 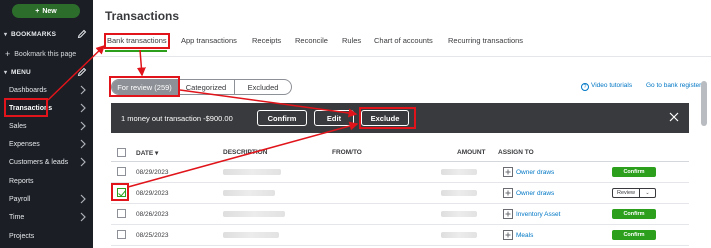 What do you see at coordinates (49, 11) in the screenshot?
I see `new-button-label: New` at bounding box center [49, 11].